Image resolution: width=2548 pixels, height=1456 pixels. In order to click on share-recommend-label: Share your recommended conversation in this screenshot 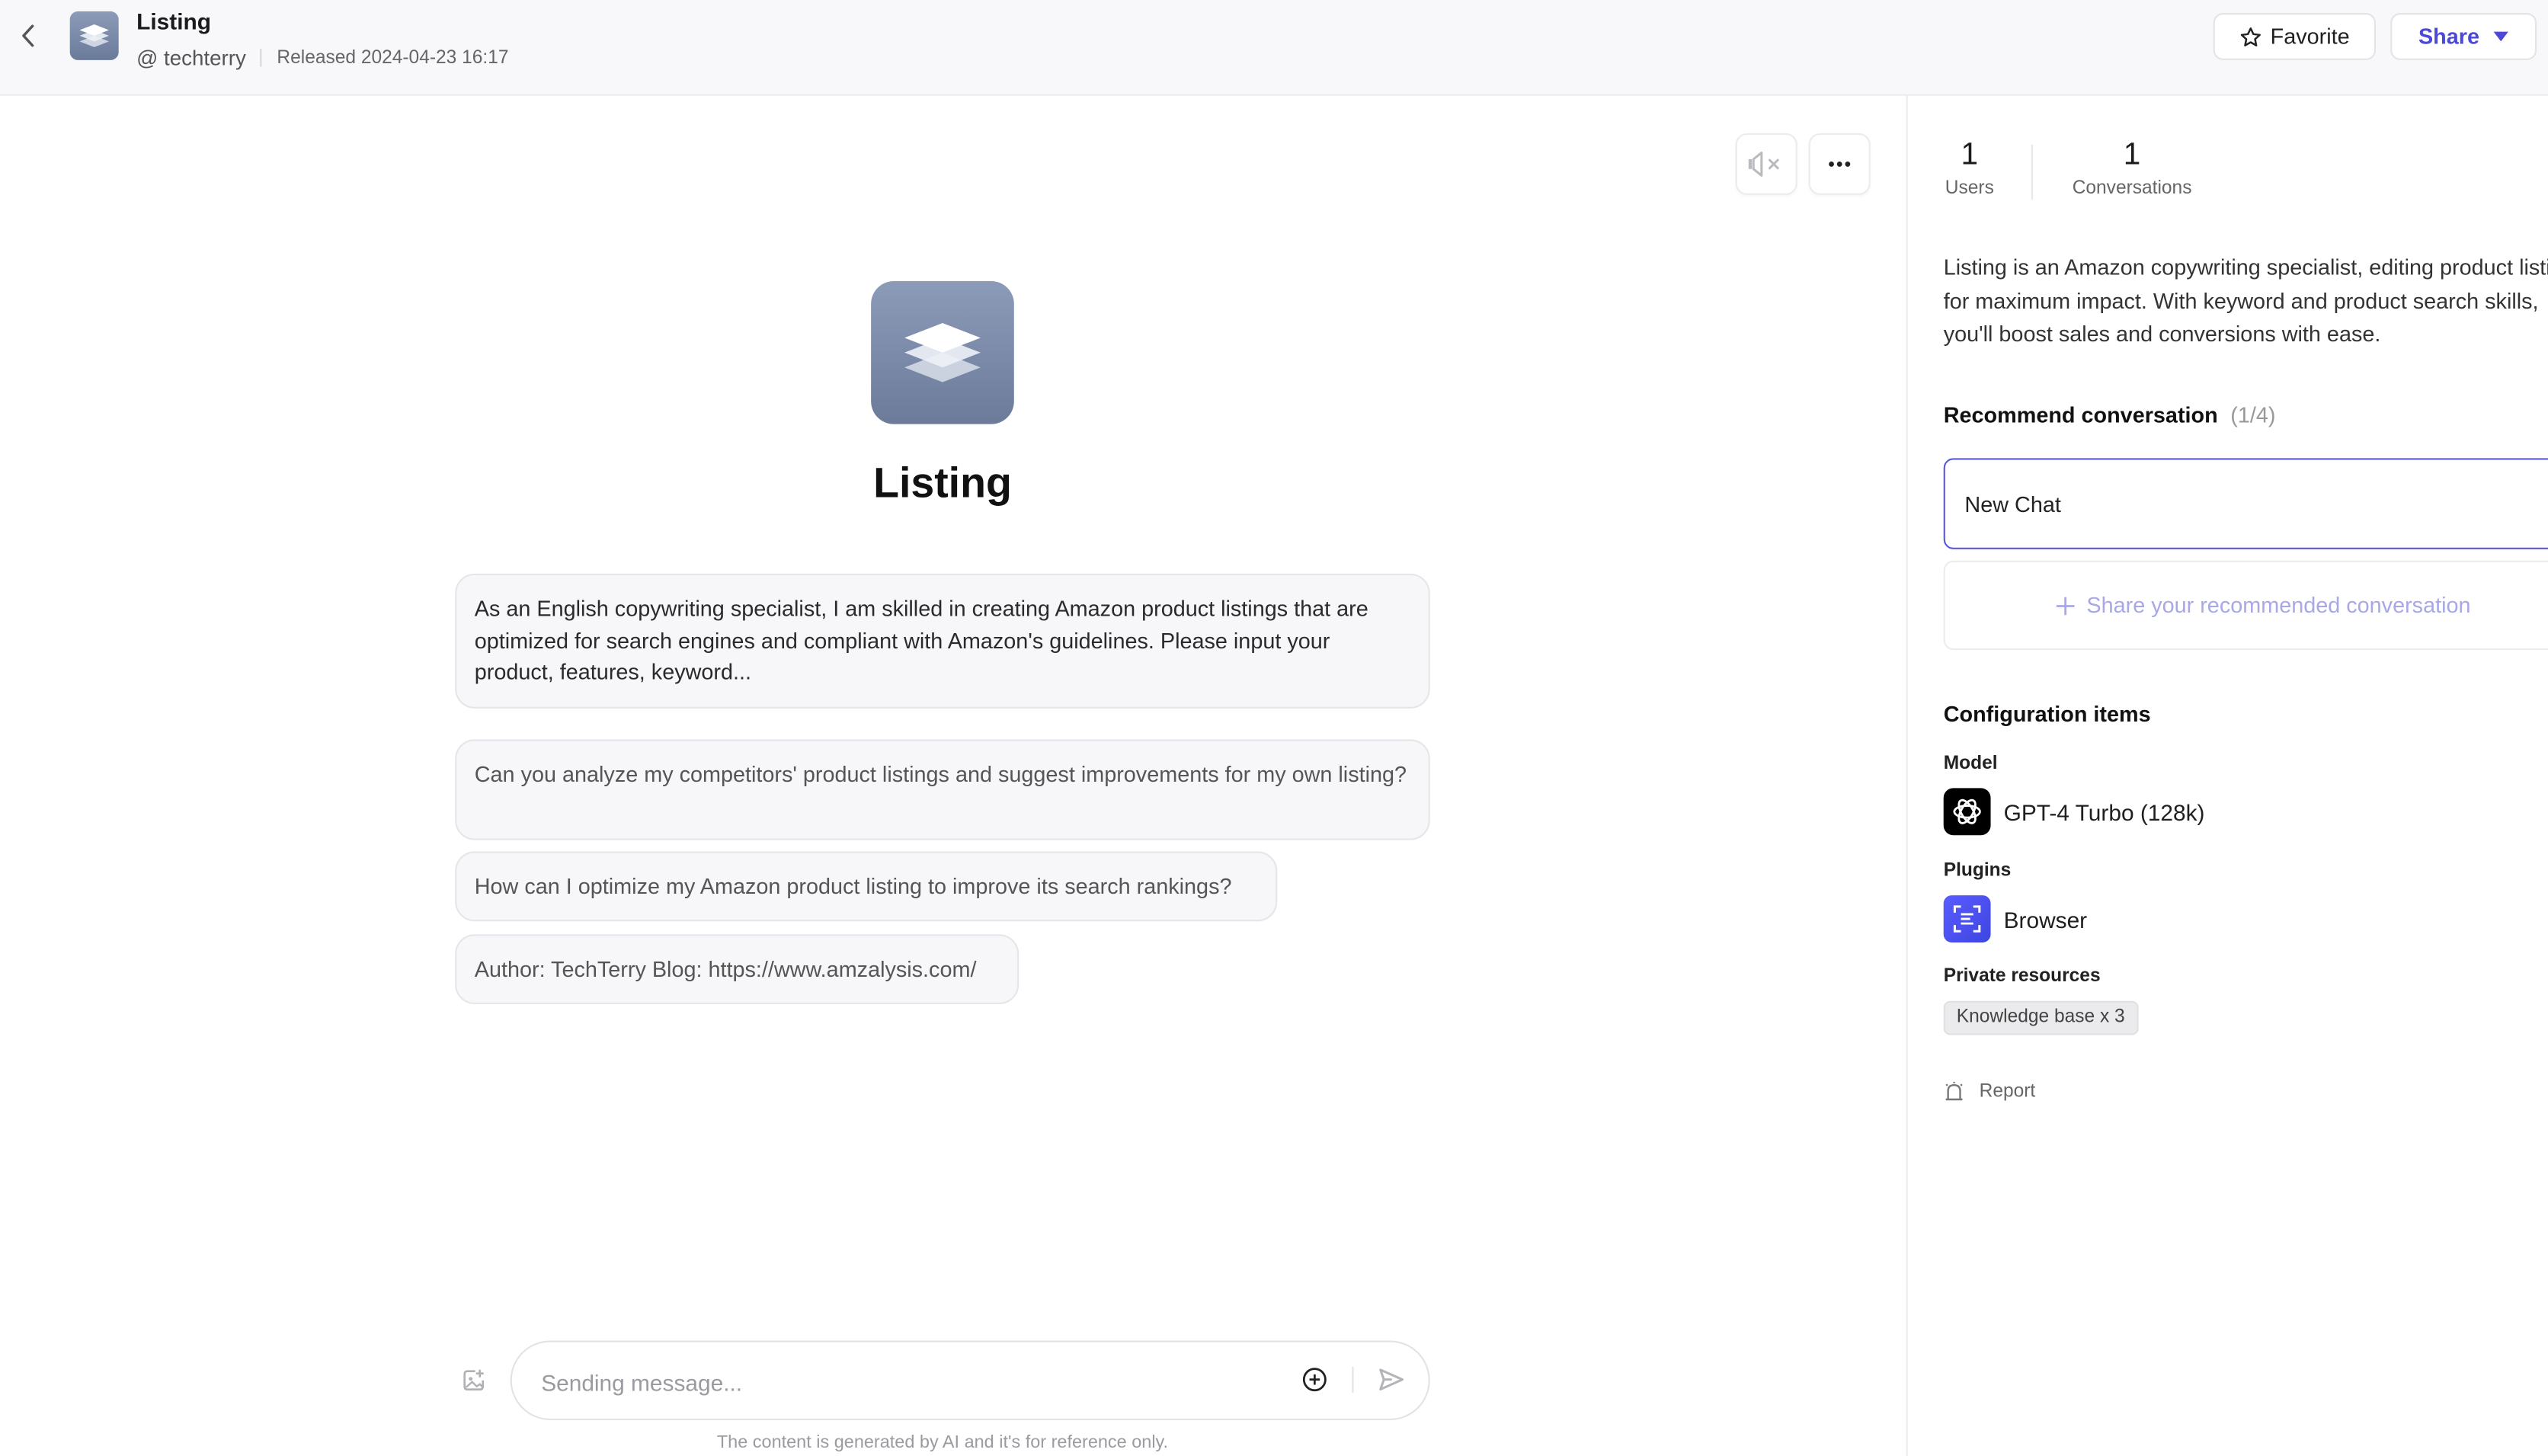, I will do `click(2278, 605)`.